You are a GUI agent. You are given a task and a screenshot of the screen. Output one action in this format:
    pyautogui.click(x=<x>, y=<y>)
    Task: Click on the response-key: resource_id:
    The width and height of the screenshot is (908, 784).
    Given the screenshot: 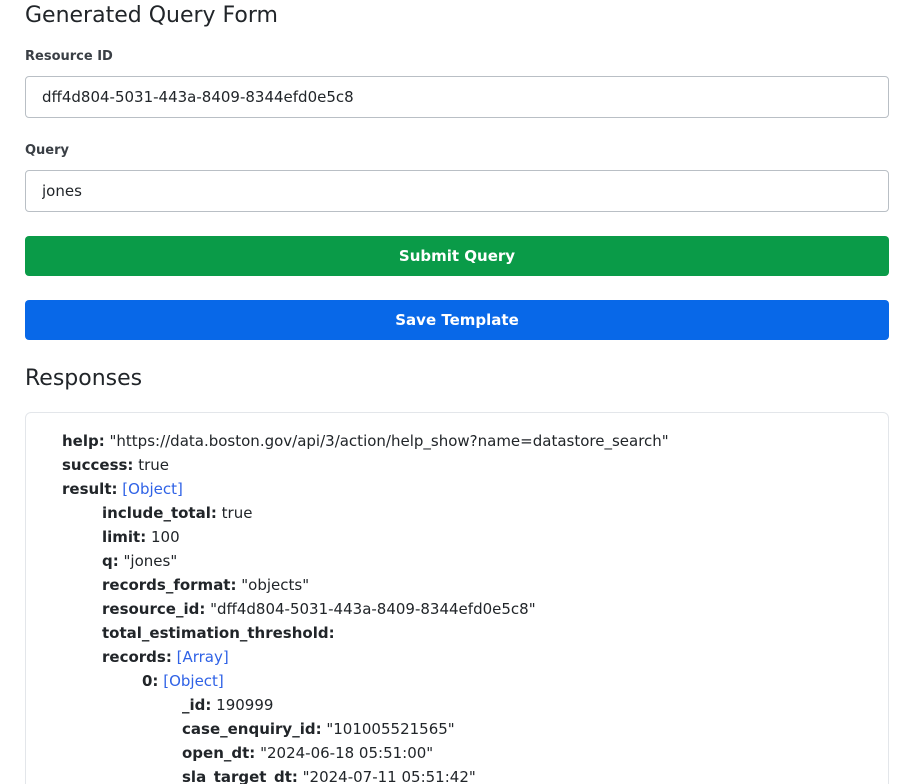 What is the action you would take?
    pyautogui.click(x=154, y=609)
    